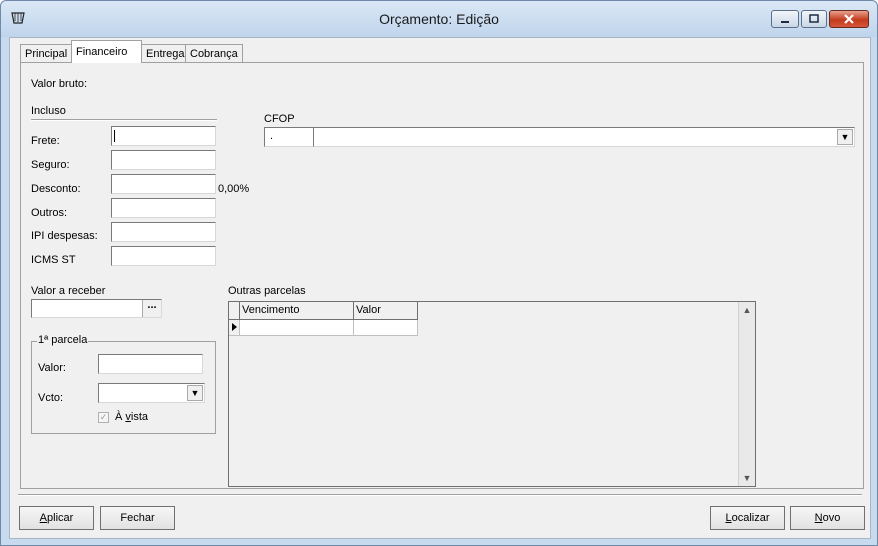  I want to click on tab-financeiro: Financeiro, so click(106, 51).